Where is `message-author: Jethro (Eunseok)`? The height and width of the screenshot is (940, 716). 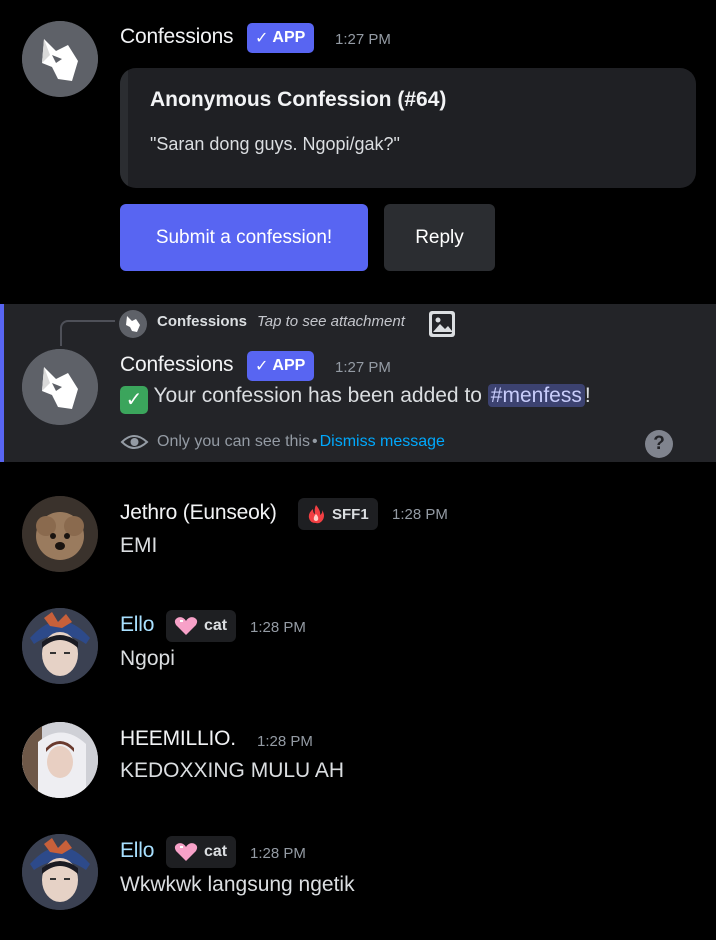 message-author: Jethro (Eunseok) is located at coordinates (198, 513).